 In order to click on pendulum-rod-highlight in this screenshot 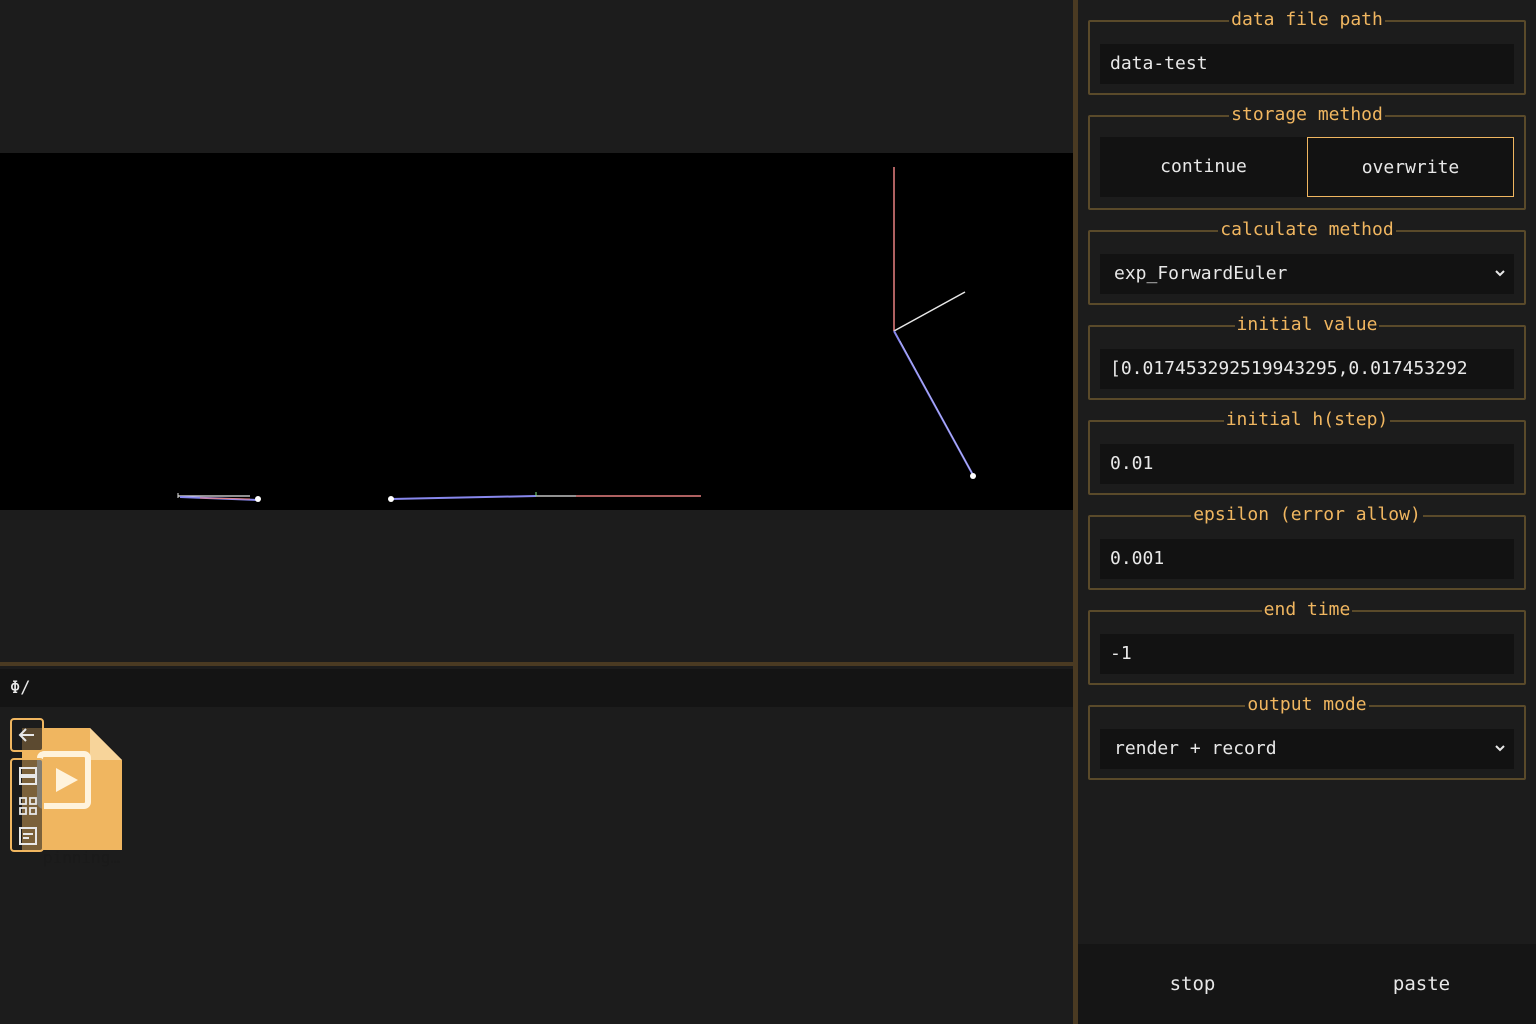, I will do `click(936, 408)`.